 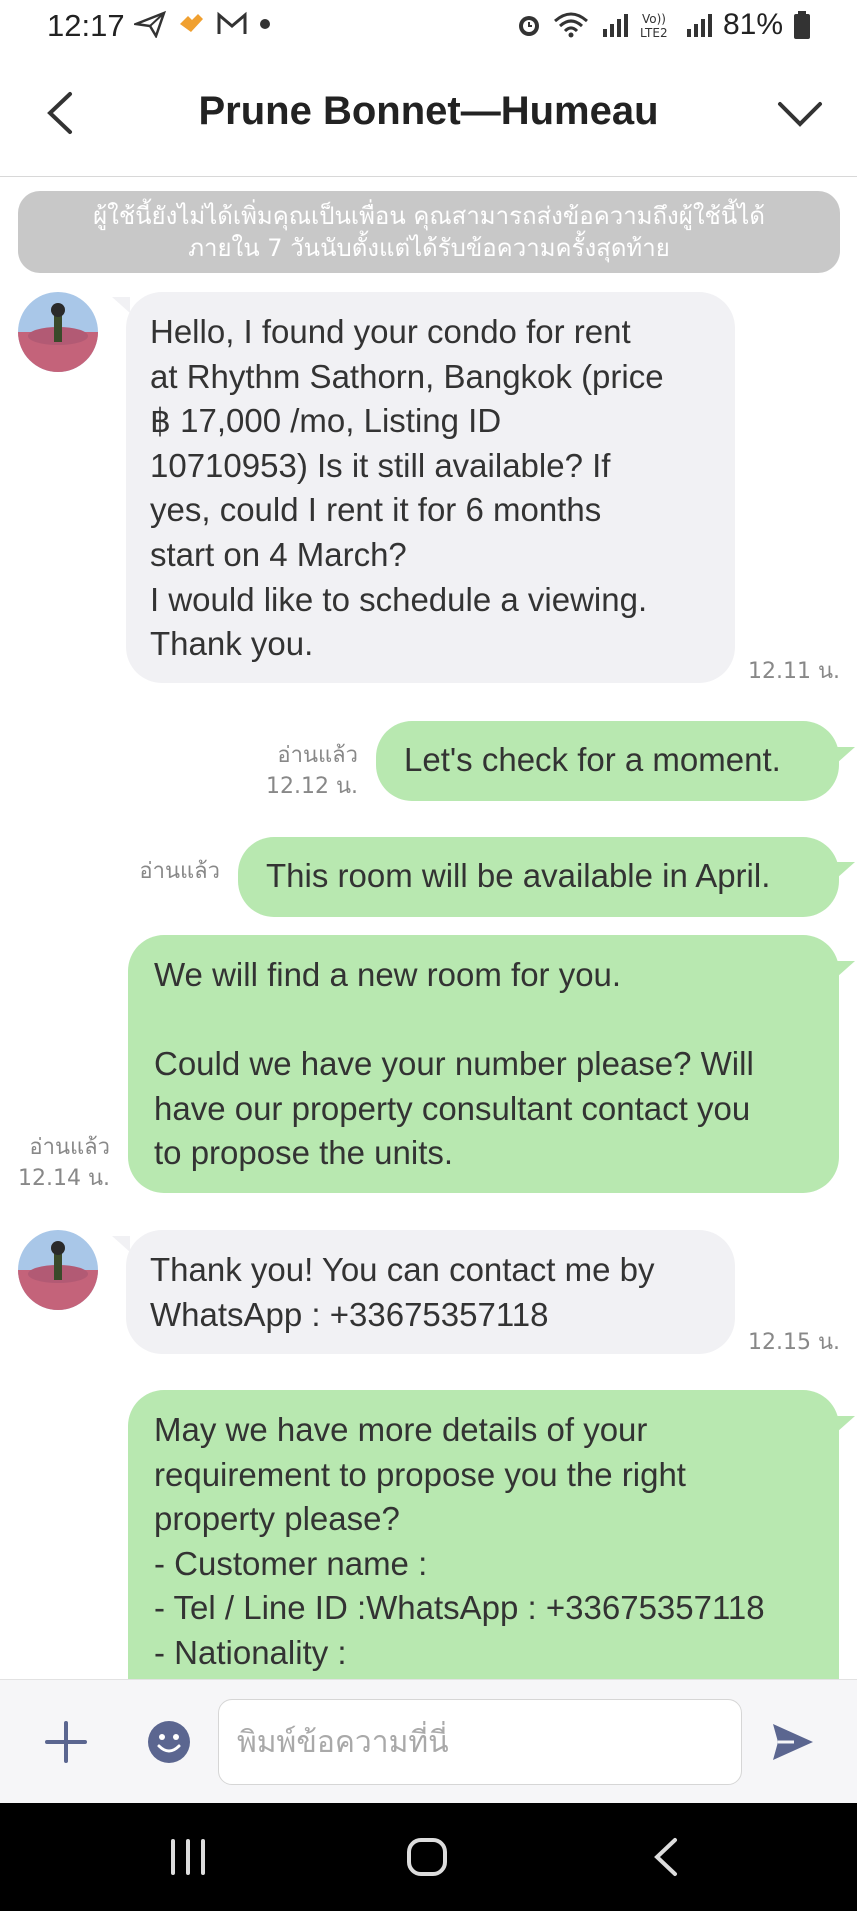 I want to click on svg-text: Vo)), so click(x=654, y=19).